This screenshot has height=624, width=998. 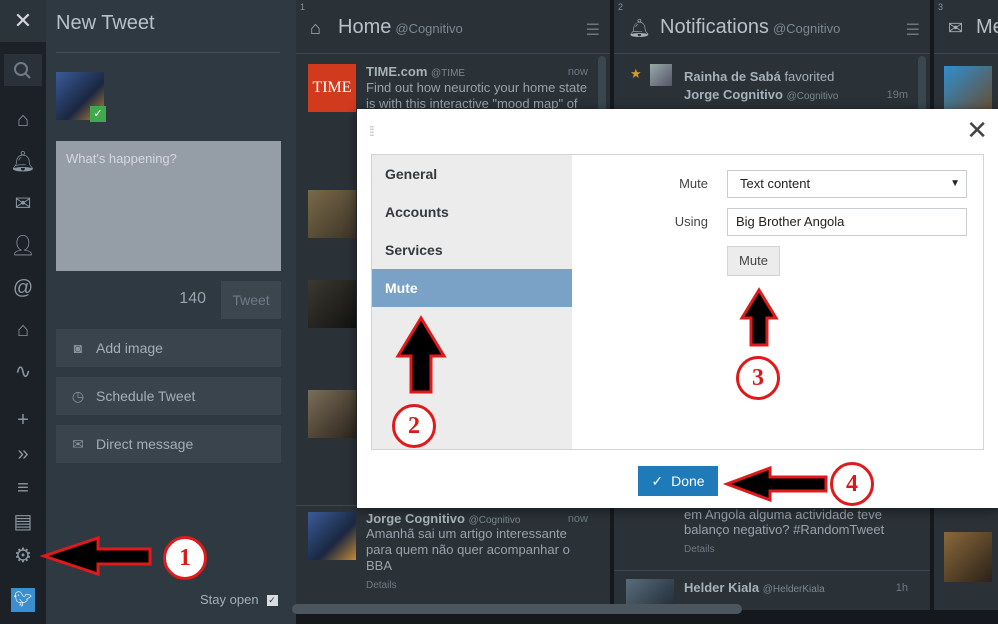 What do you see at coordinates (129, 348) in the screenshot?
I see `add-image-label: Add image` at bounding box center [129, 348].